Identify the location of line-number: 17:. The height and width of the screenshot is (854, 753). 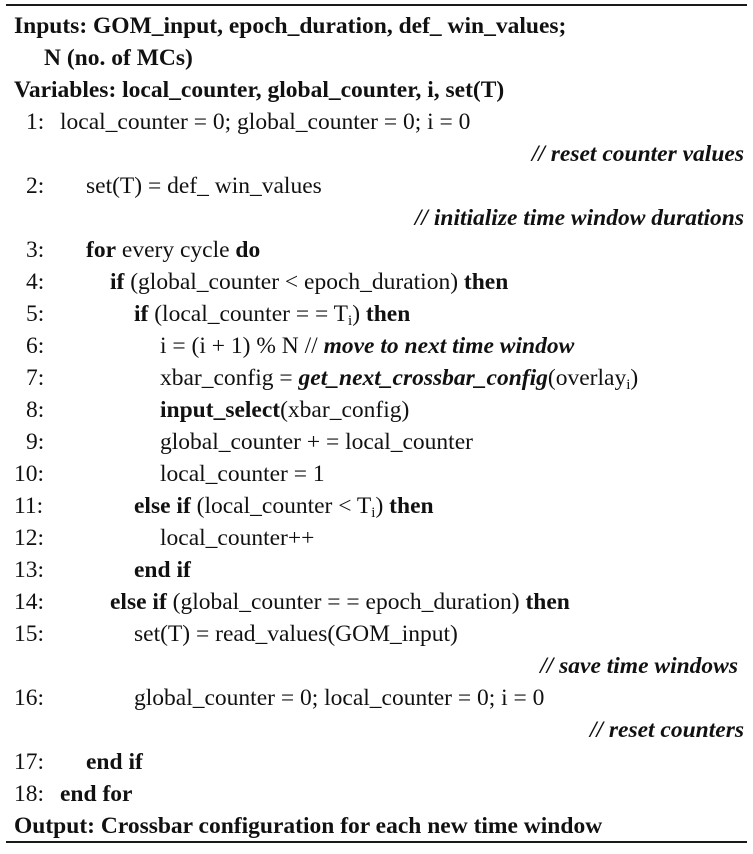
(29, 762).